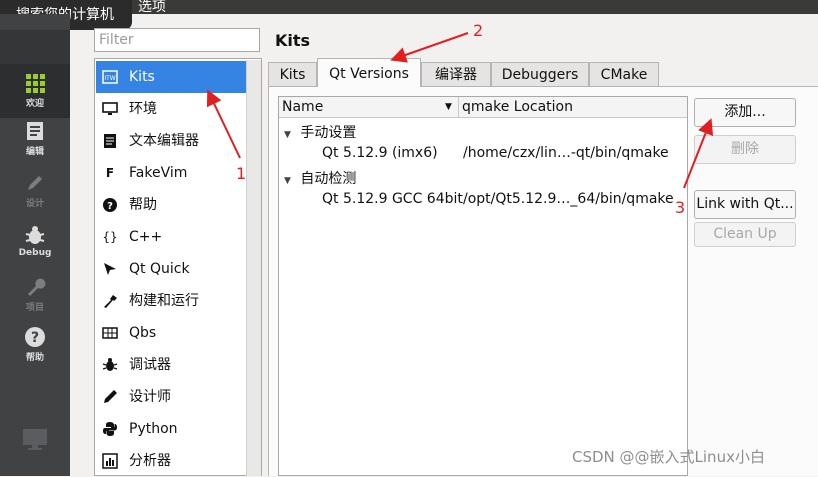 This screenshot has height=477, width=818. I want to click on watermark: CSDN @@嵌入式Linux小白, so click(668, 457).